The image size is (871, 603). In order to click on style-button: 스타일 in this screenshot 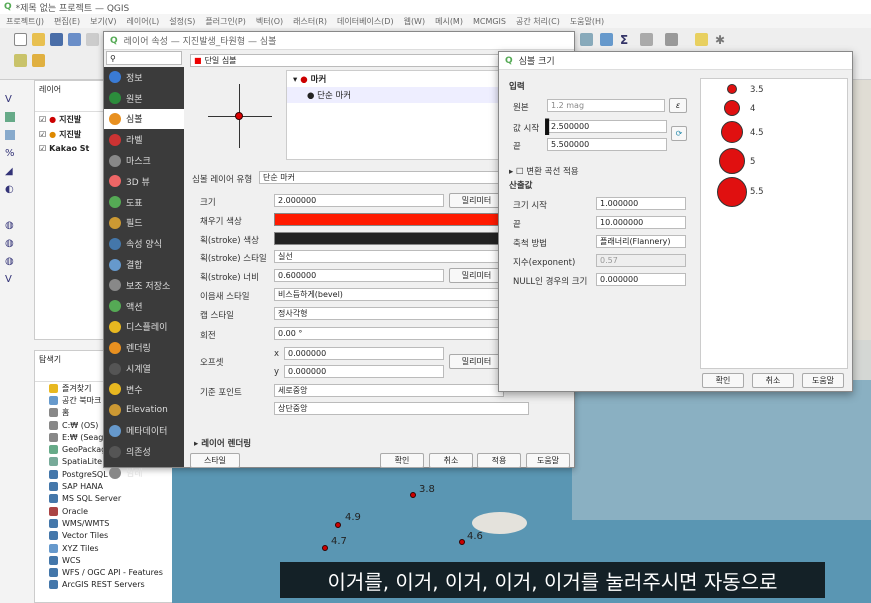, I will do `click(215, 460)`.